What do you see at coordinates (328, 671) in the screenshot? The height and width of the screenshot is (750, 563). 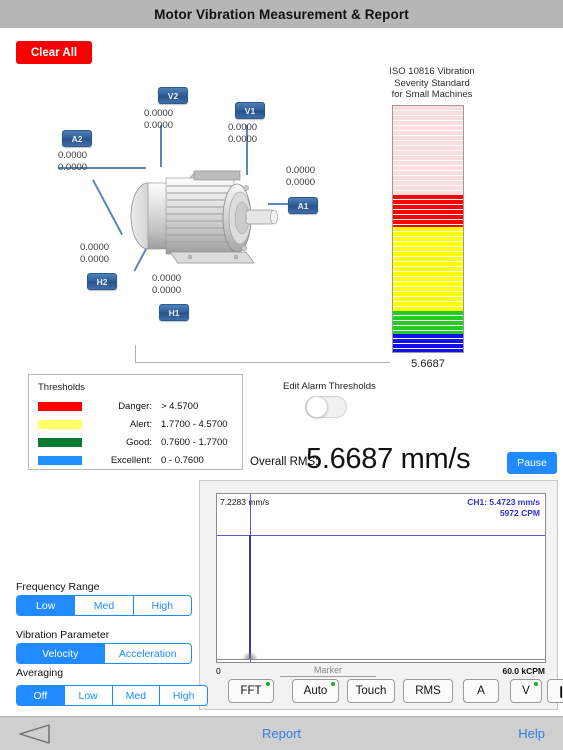 I see `marker-caption: Marker` at bounding box center [328, 671].